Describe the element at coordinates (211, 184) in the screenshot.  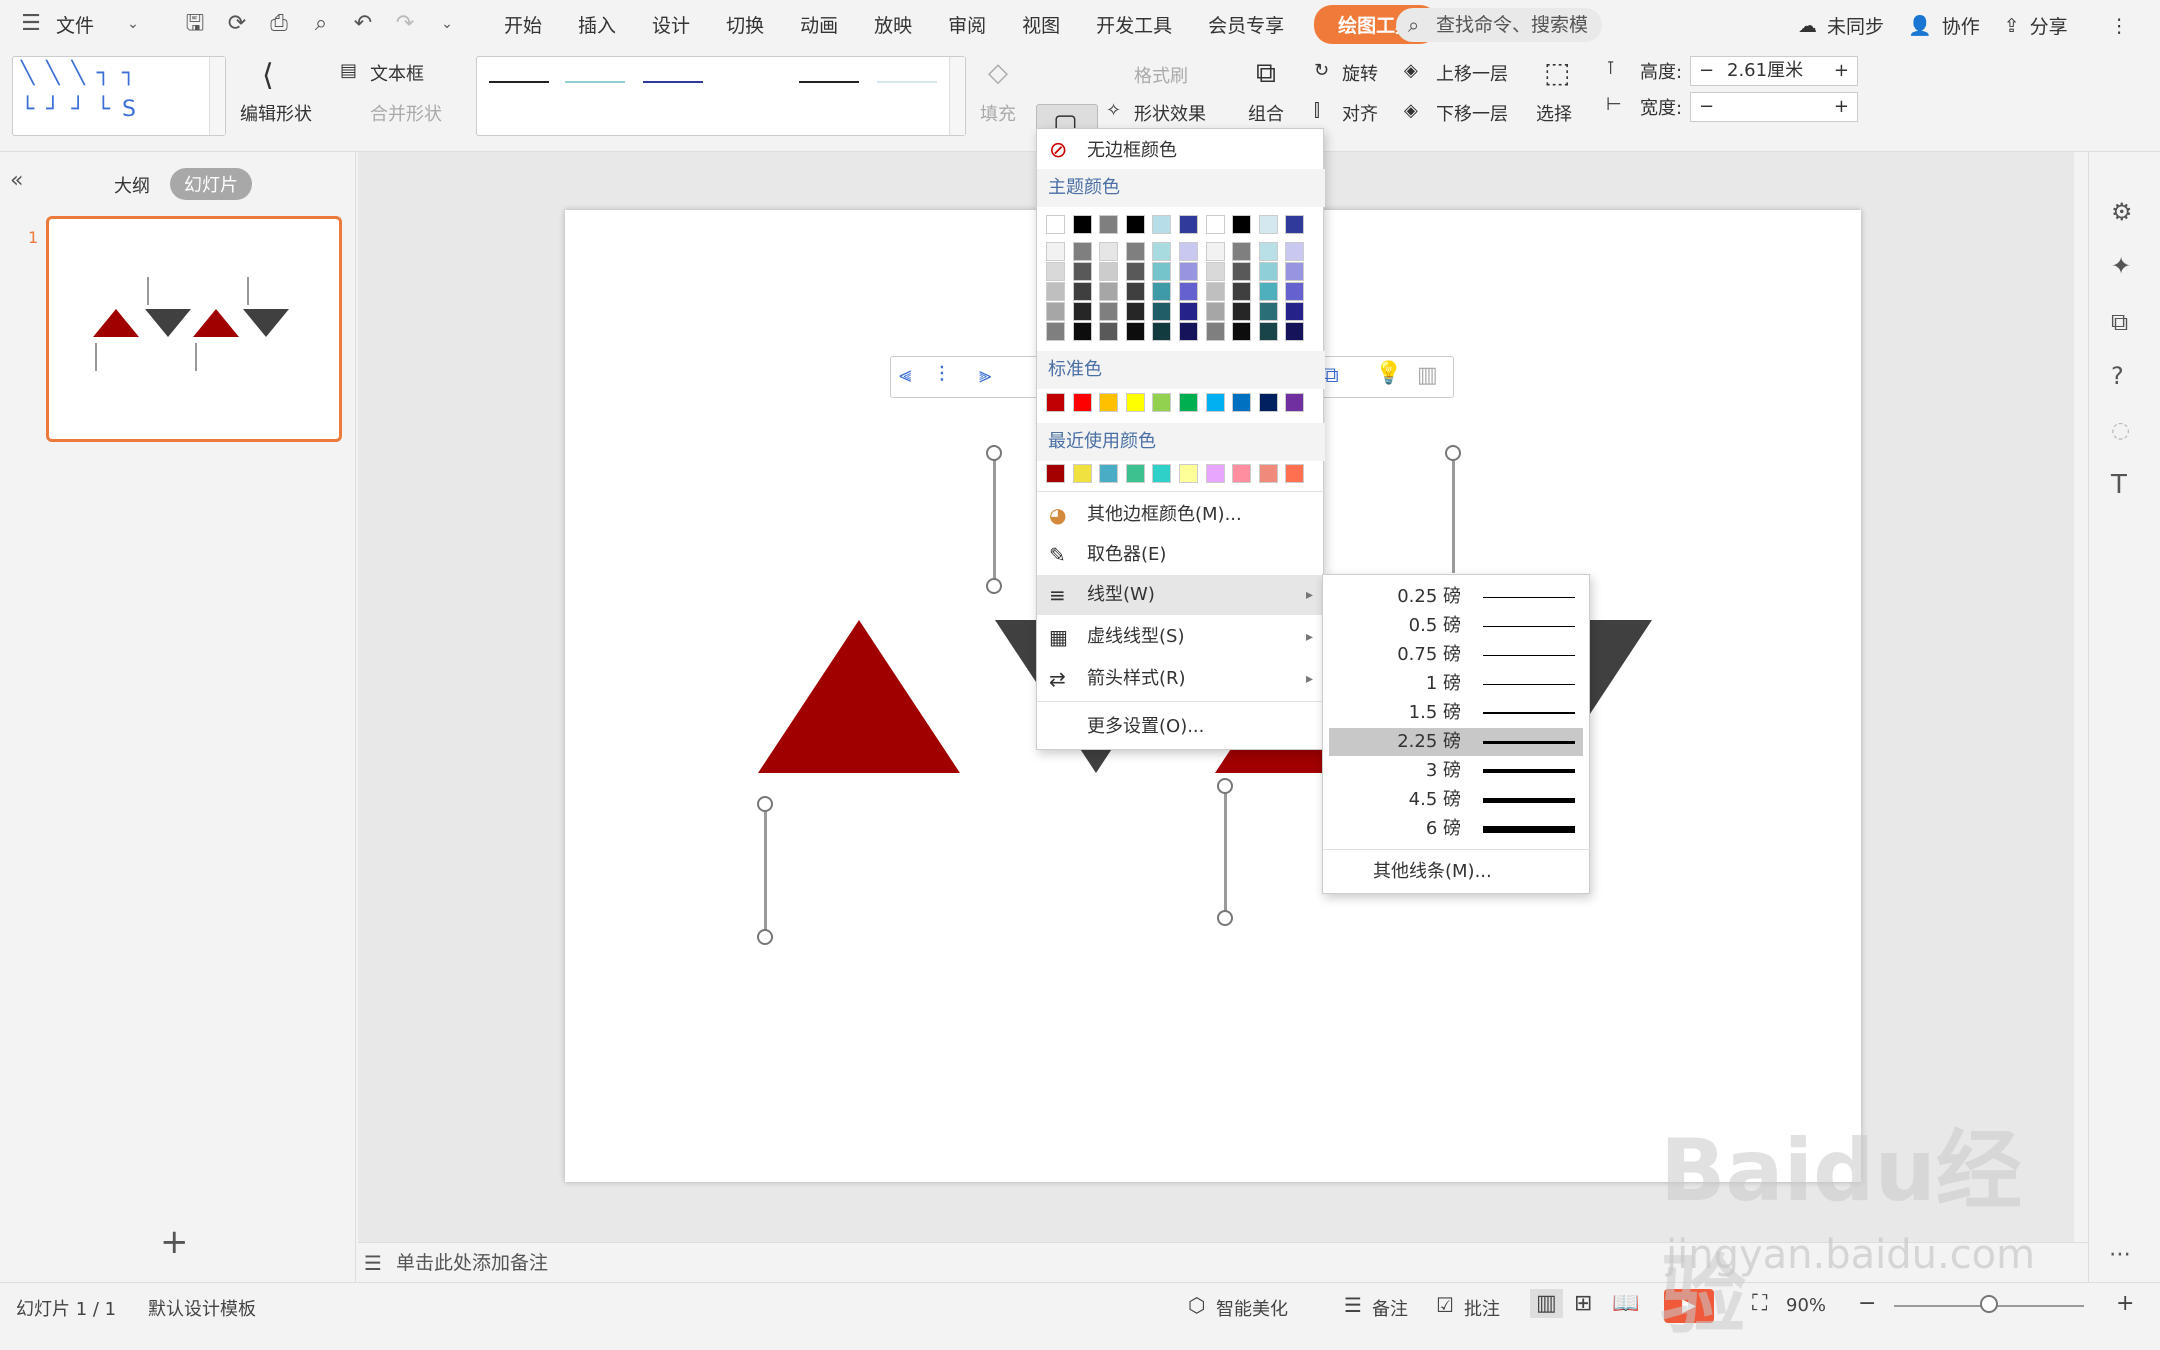
I see `slides-tab: 幻灯片` at that location.